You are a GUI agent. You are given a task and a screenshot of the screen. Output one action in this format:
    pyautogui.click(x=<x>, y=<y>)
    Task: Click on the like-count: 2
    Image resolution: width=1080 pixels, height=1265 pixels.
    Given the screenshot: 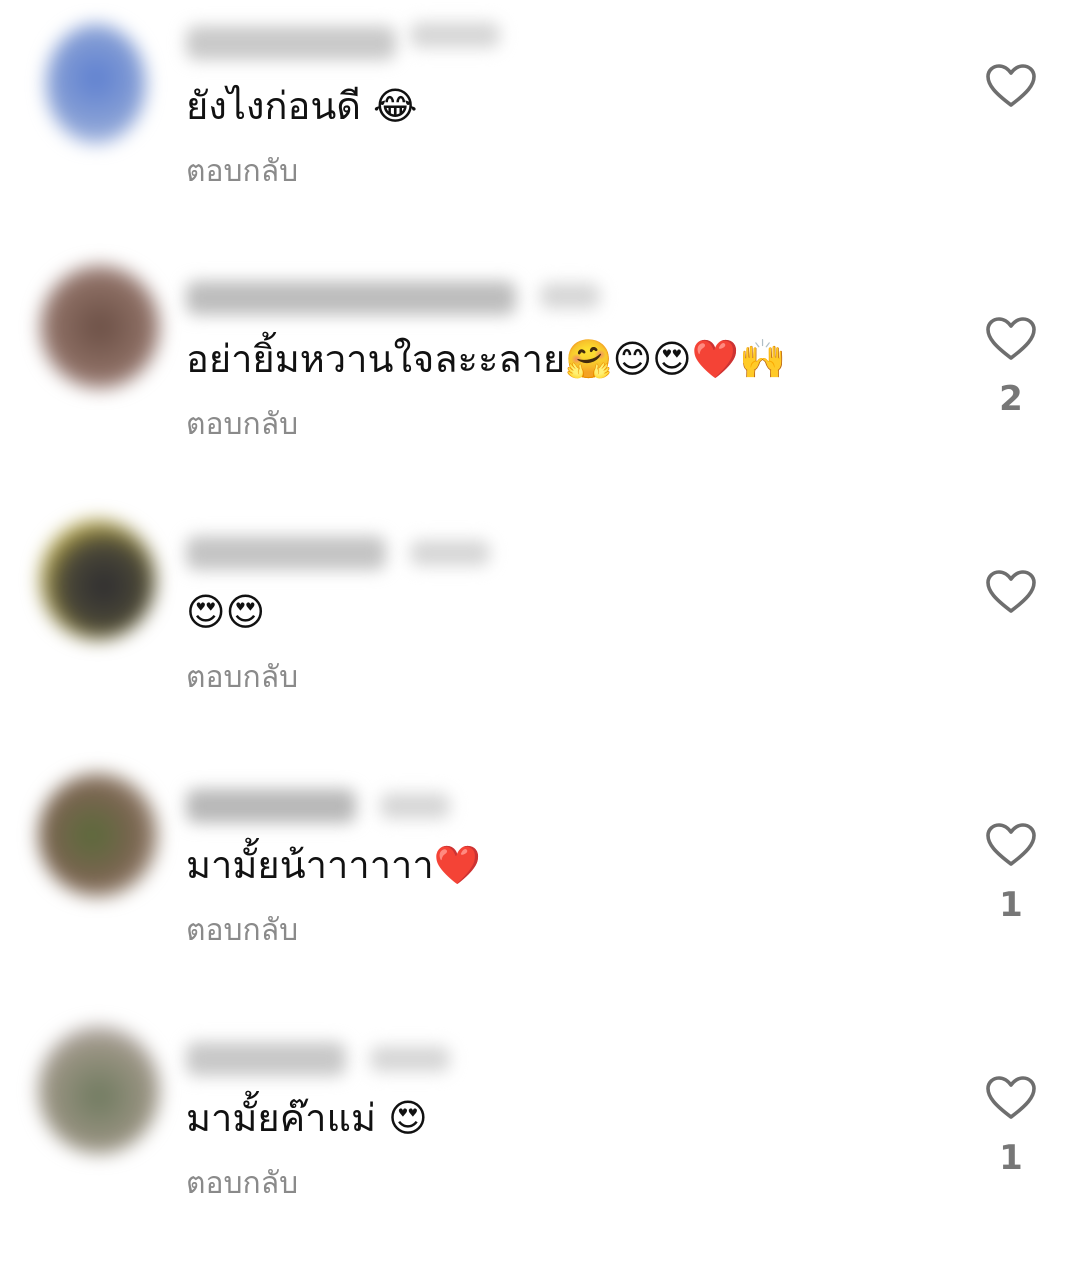 What is the action you would take?
    pyautogui.click(x=1011, y=399)
    